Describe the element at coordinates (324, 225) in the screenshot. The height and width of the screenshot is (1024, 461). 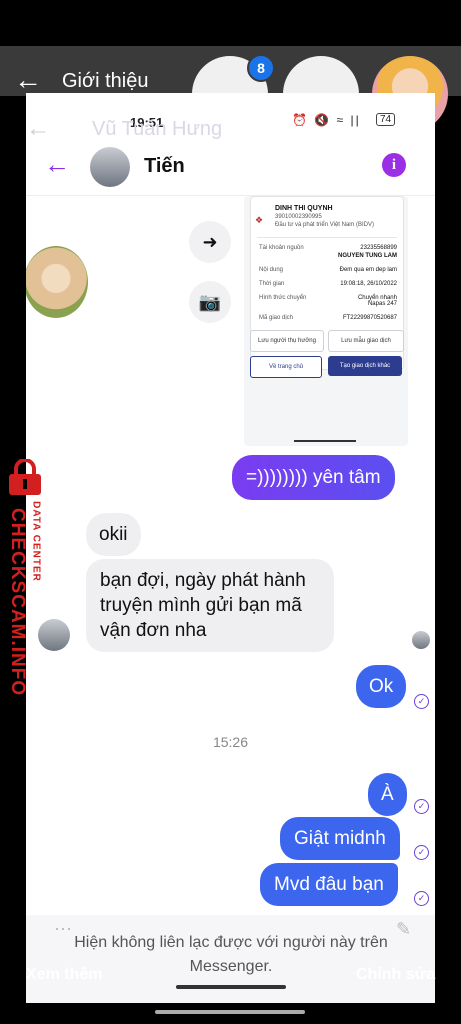
I see `payer-bank: Đầu tư và phát triển Việt Nam (BIDV)` at that location.